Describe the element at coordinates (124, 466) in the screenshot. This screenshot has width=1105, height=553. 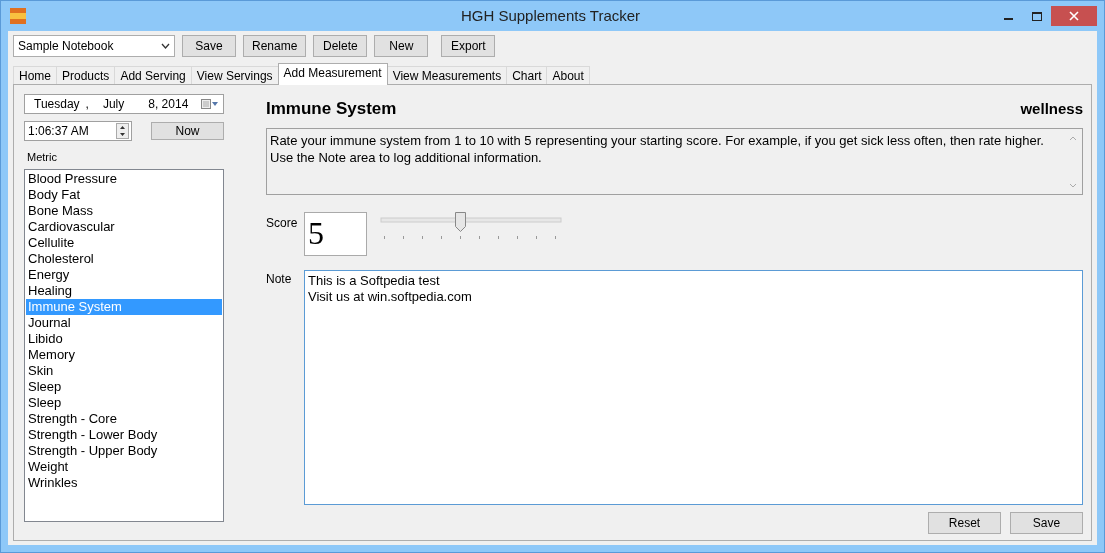
I see `list-item: Weight` at that location.